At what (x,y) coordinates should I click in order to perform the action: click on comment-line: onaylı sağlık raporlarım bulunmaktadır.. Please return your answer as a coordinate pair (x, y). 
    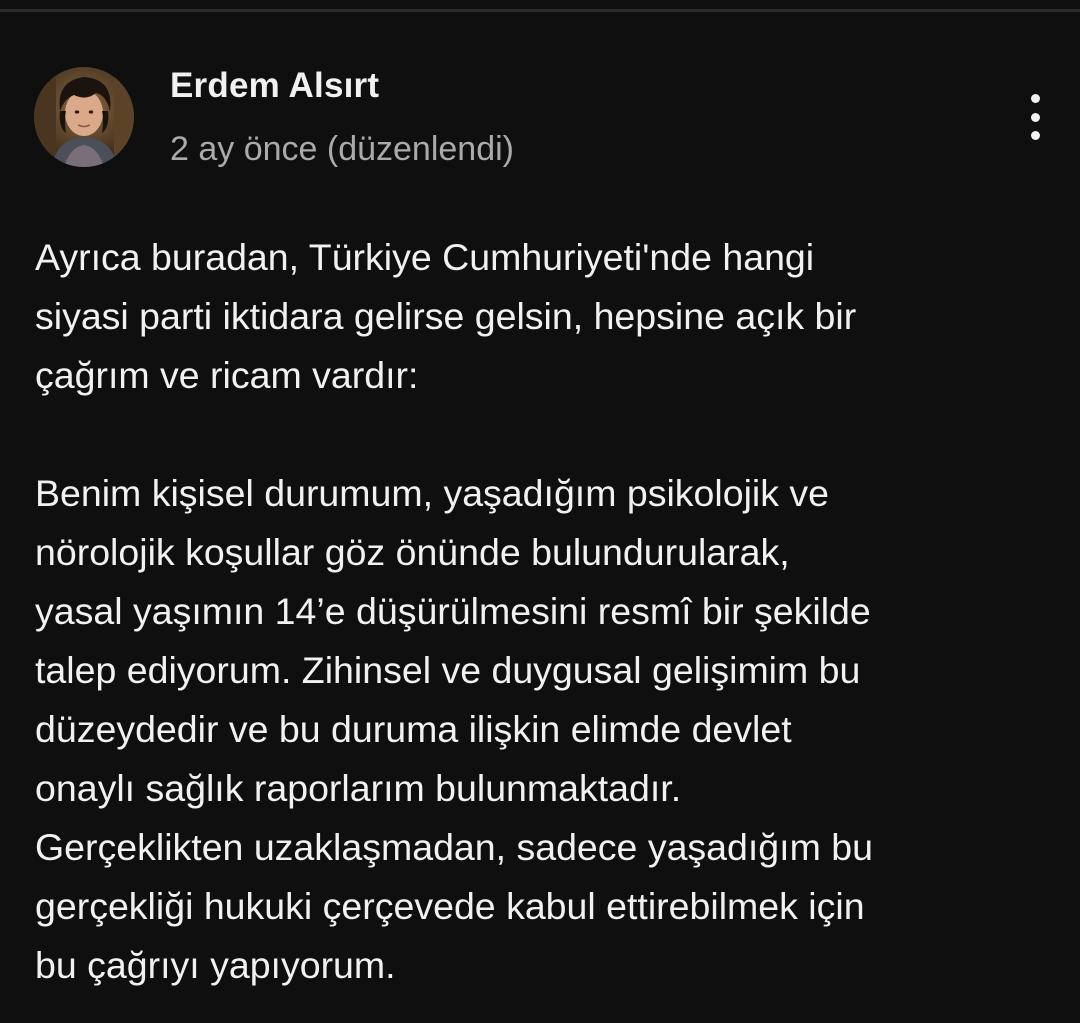
    Looking at the image, I should click on (358, 788).